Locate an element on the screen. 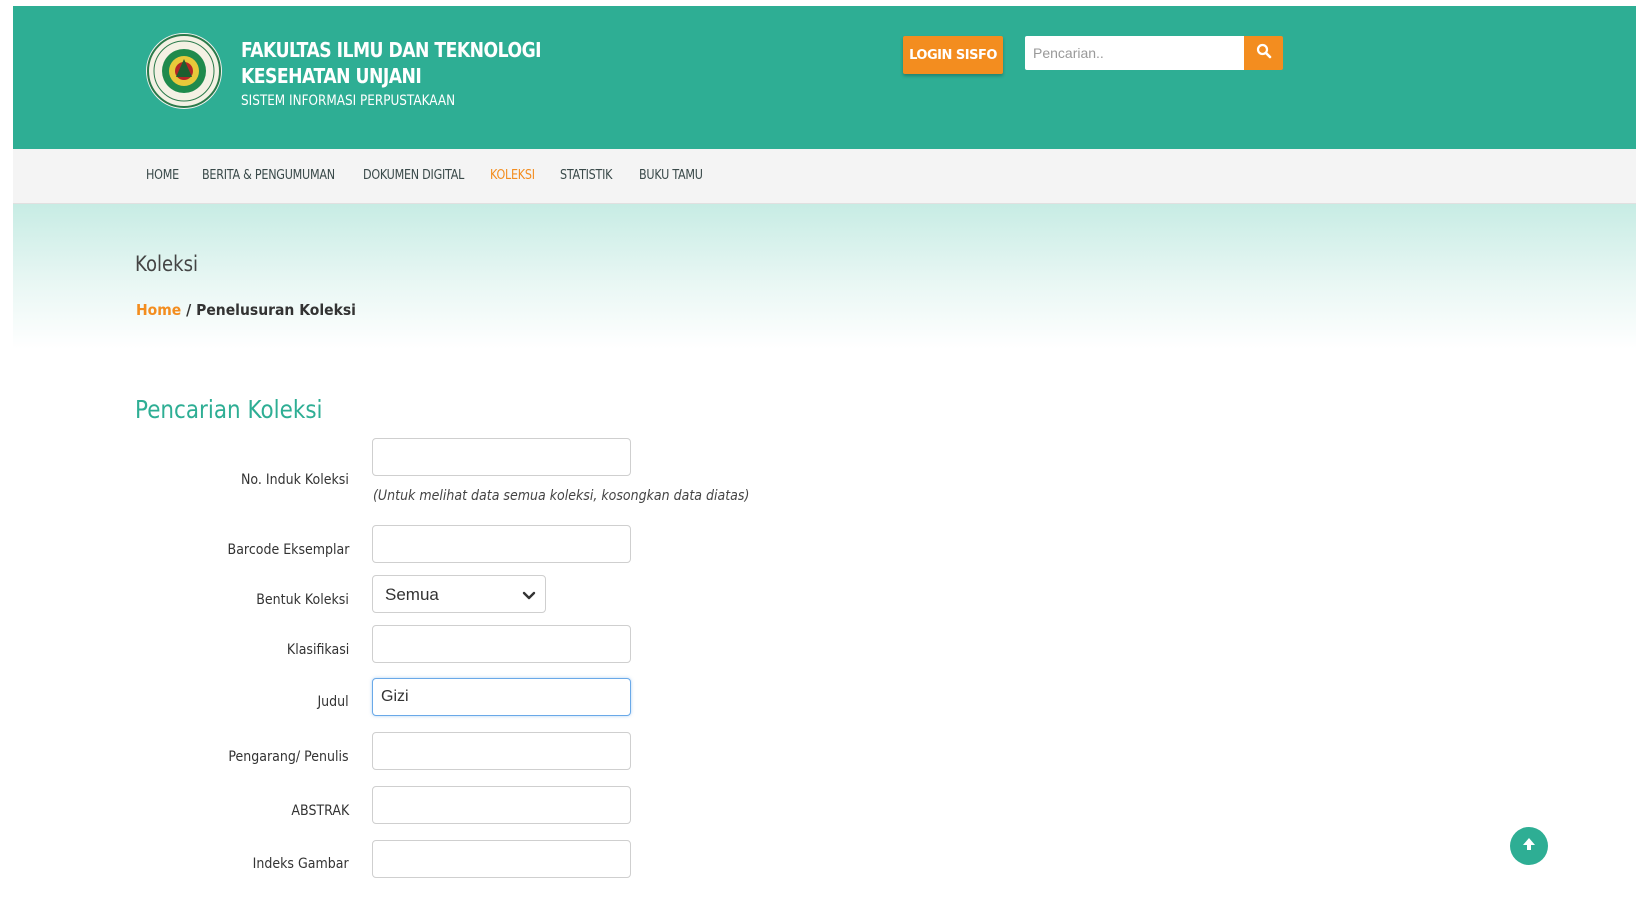 This screenshot has height=913, width=1636. page-title: Koleksi is located at coordinates (167, 264).